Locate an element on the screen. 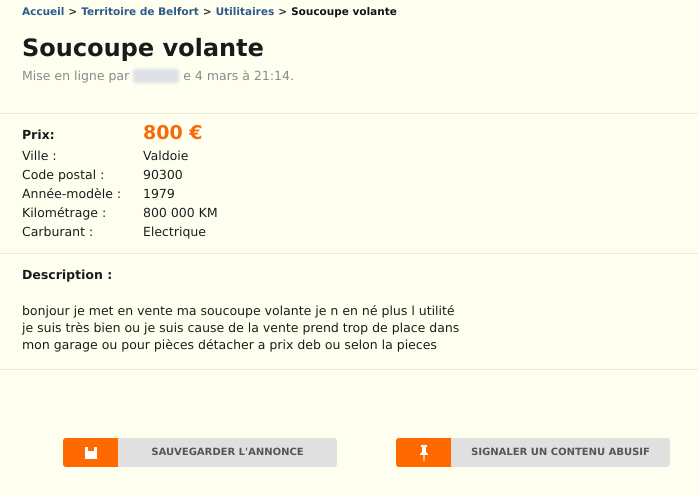  breadcrumb-current: Soucoupe volante is located at coordinates (344, 12).